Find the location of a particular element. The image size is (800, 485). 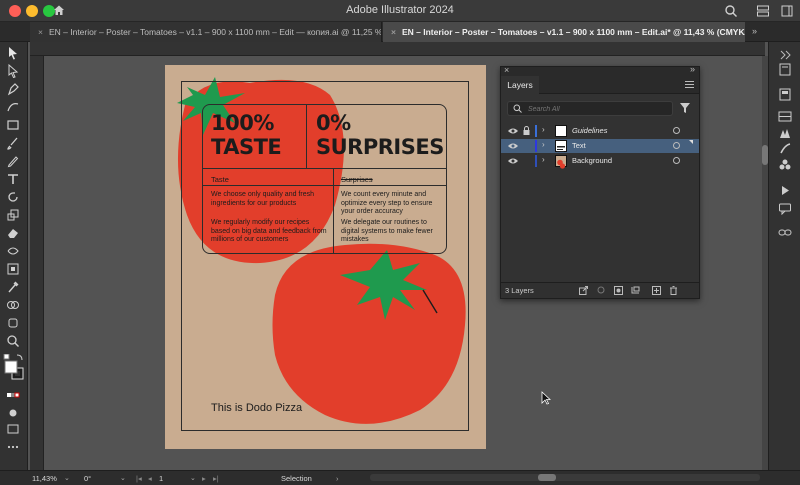

screen-mode-icon is located at coordinates (13, 429).